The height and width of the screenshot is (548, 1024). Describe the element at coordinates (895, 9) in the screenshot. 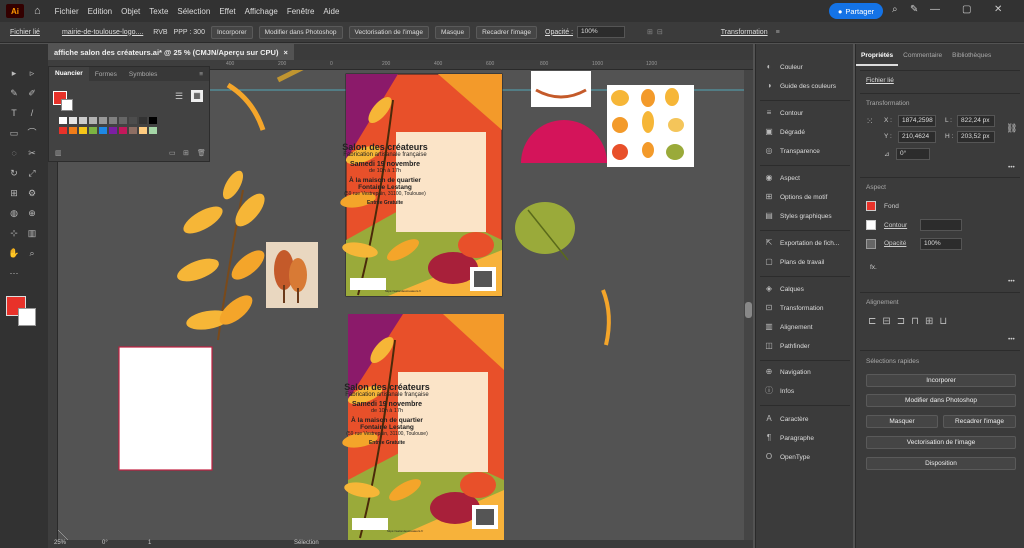

I see `search-icon: ⌕` at that location.